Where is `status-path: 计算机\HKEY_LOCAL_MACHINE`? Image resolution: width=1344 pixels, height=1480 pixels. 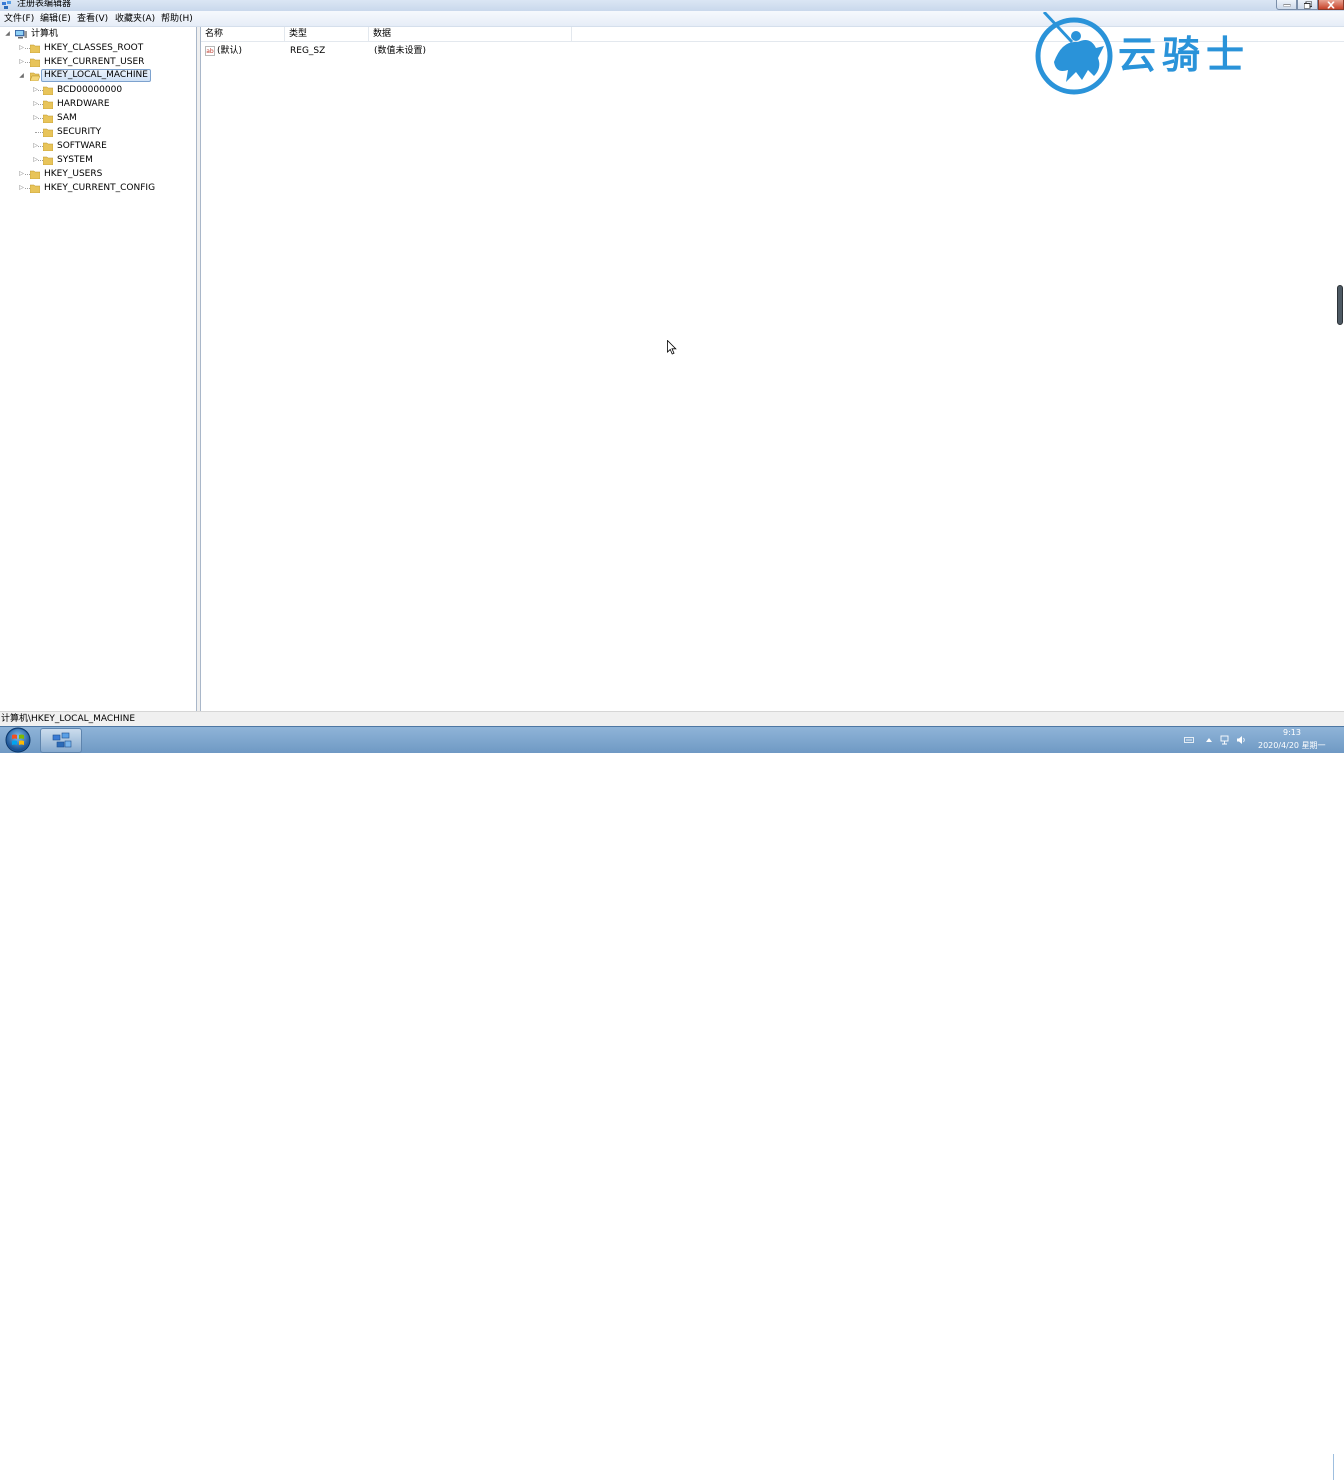 status-path: 计算机\HKEY_LOCAL_MACHINE is located at coordinates (68, 719).